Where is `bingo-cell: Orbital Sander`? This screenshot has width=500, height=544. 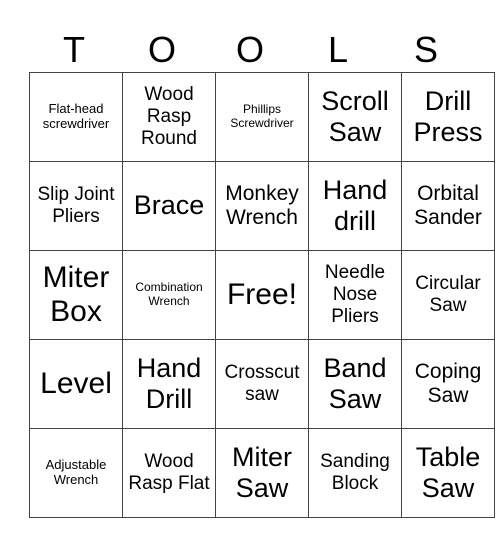
bingo-cell: Orbital Sander is located at coordinates (448, 206).